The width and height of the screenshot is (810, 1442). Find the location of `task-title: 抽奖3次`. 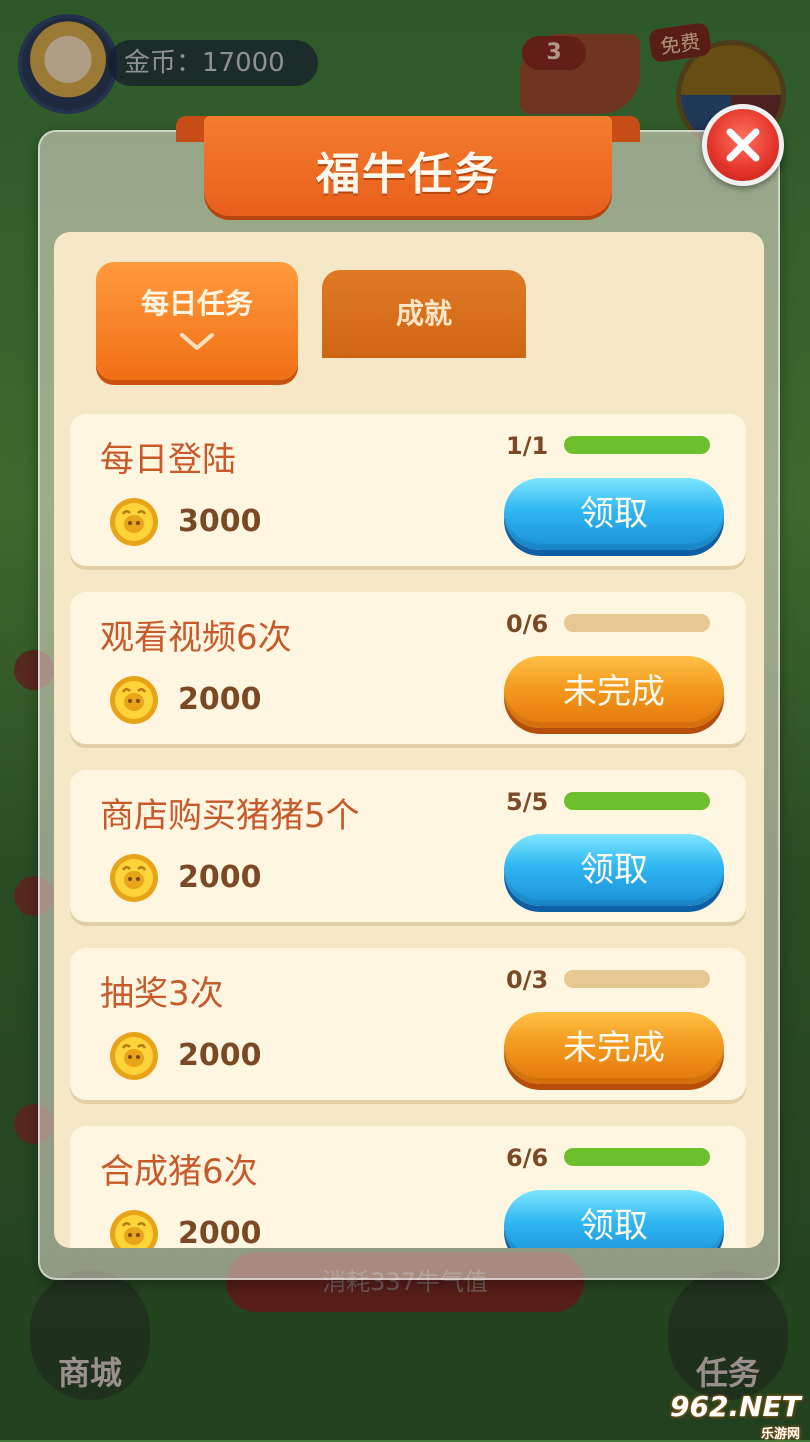

task-title: 抽奖3次 is located at coordinates (162, 994).